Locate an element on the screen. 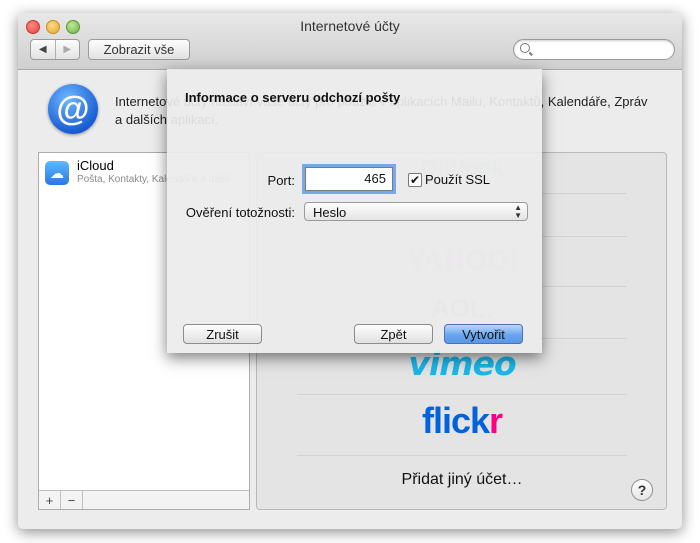  window-title: Internetové účty is located at coordinates (350, 26).